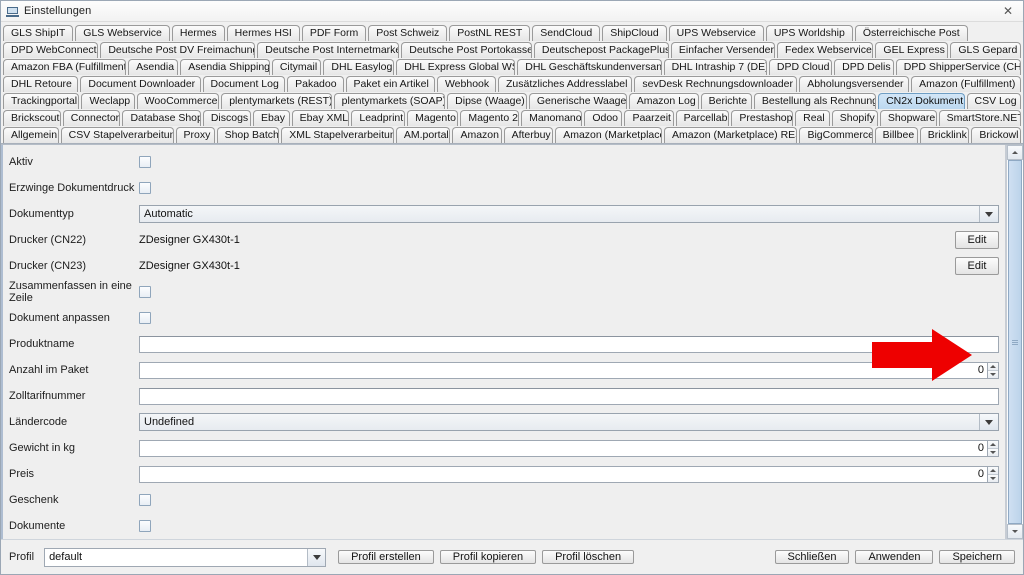 The width and height of the screenshot is (1024, 575). Describe the element at coordinates (145, 162) in the screenshot. I see `checkbox-aktiv` at that location.